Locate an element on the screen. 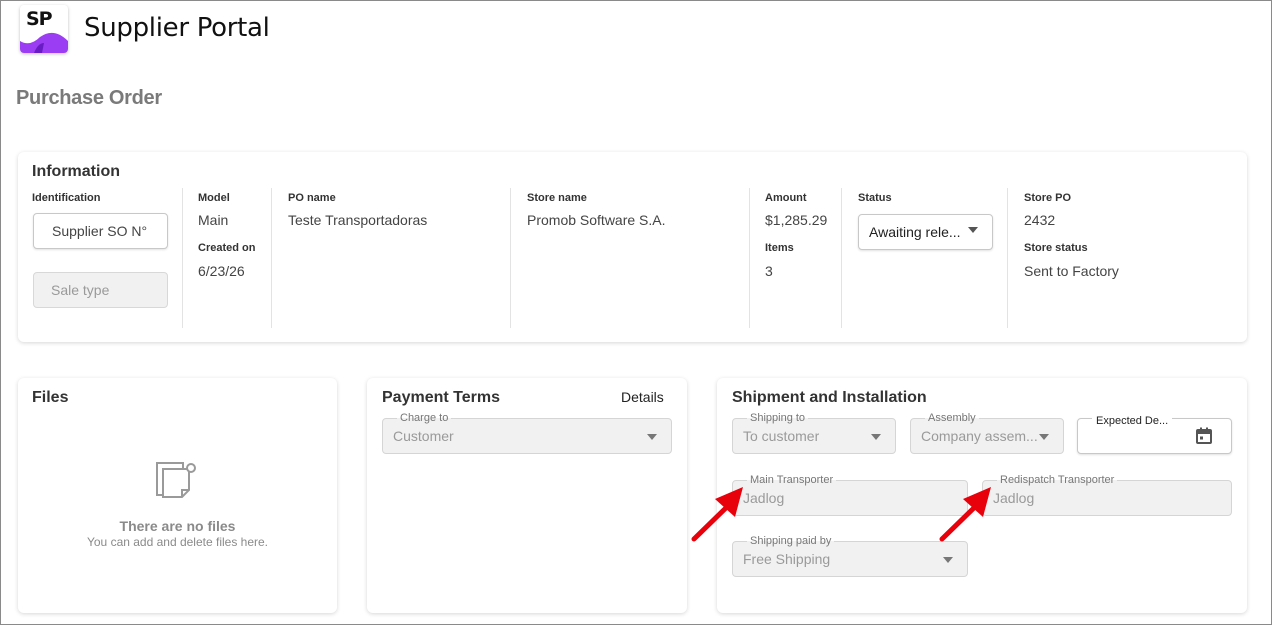 This screenshot has height=625, width=1272. charge-to-label: Charge to is located at coordinates (424, 418).